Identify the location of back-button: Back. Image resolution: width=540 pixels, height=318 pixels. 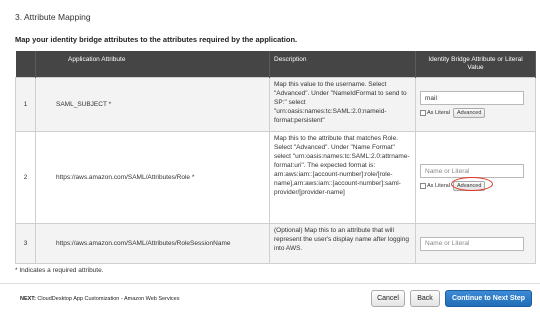
(425, 298).